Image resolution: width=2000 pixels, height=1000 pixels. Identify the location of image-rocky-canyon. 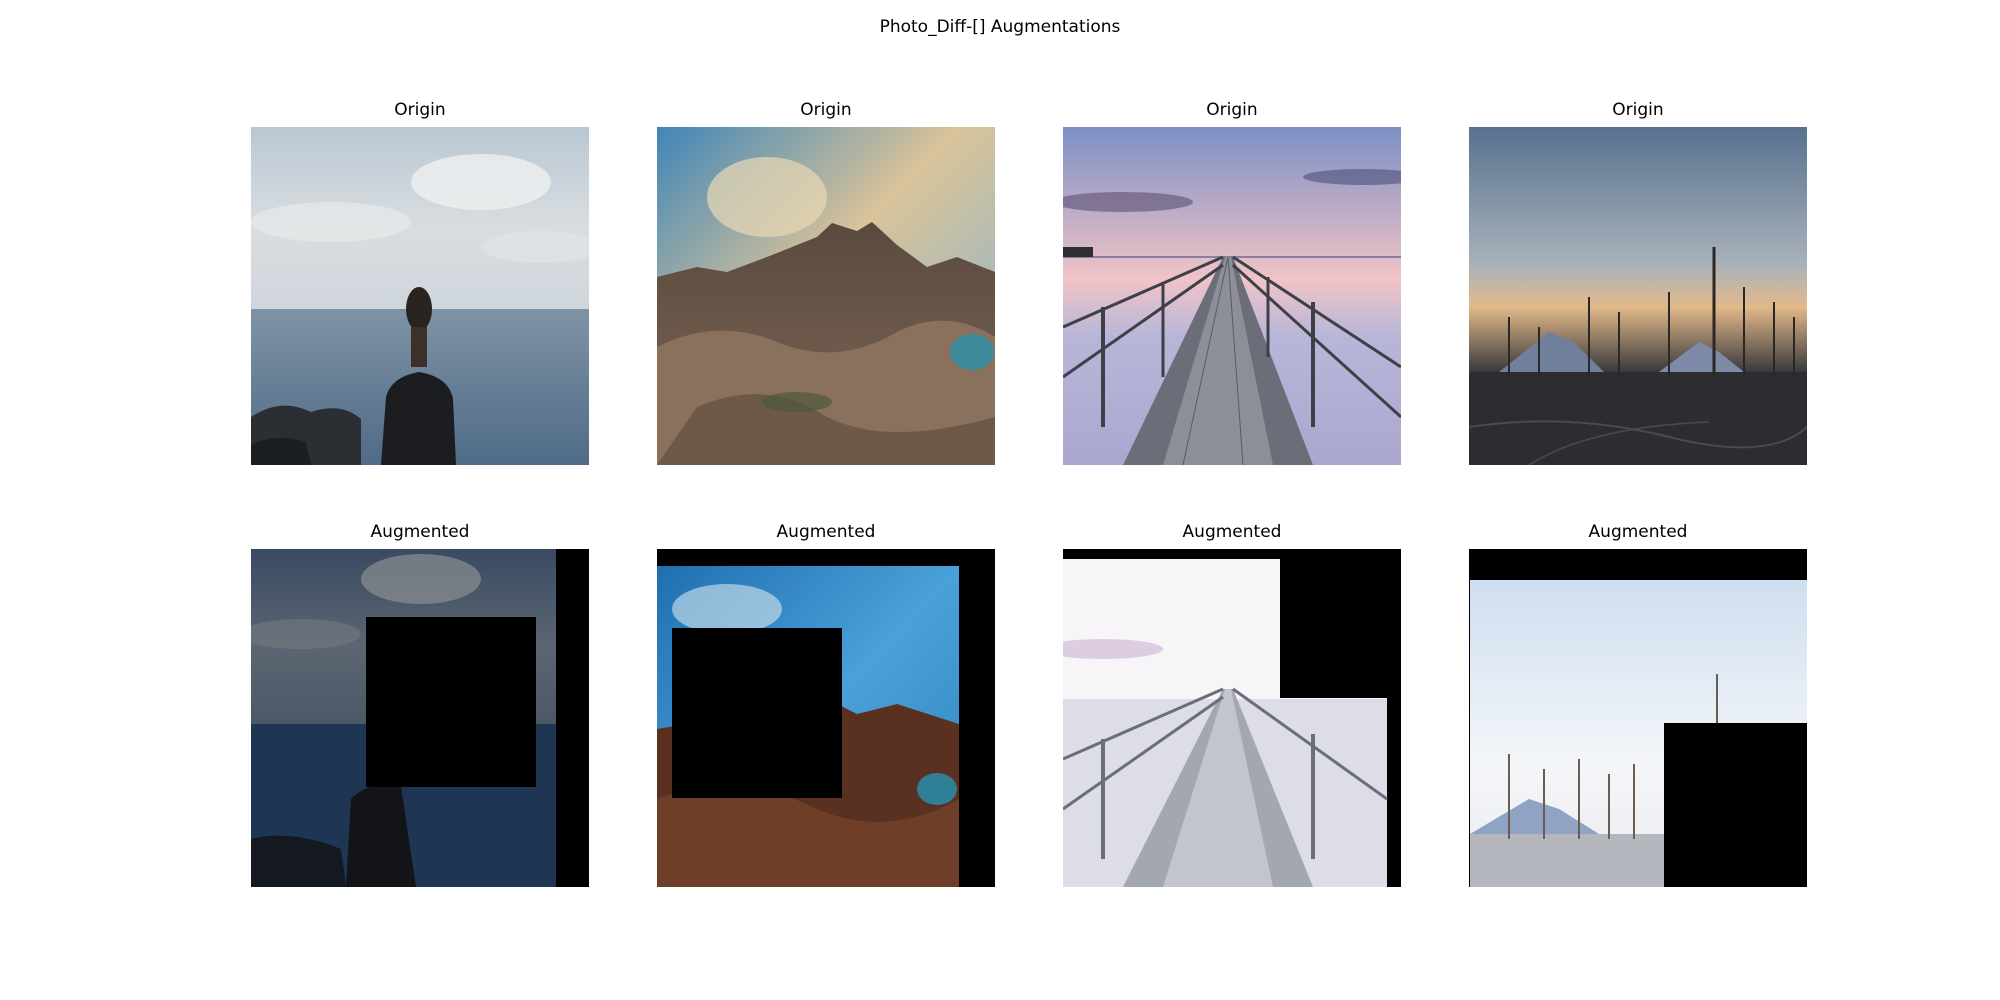
(826, 296).